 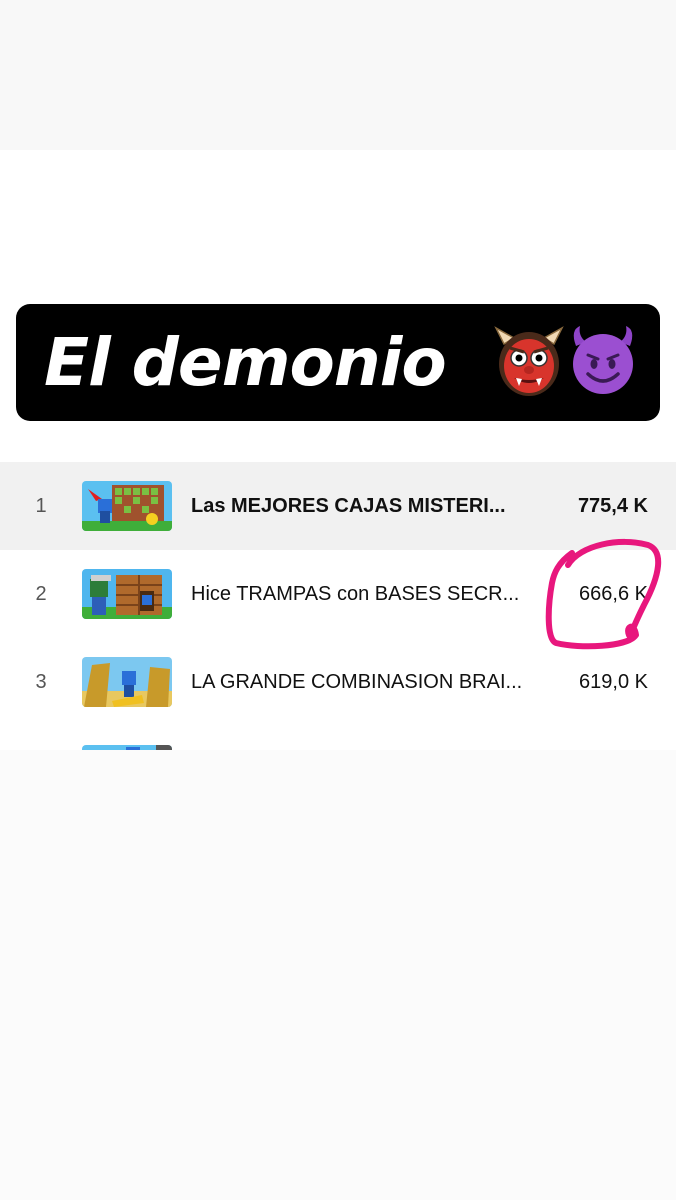 I want to click on caption-text: El demonio, so click(x=245, y=362).